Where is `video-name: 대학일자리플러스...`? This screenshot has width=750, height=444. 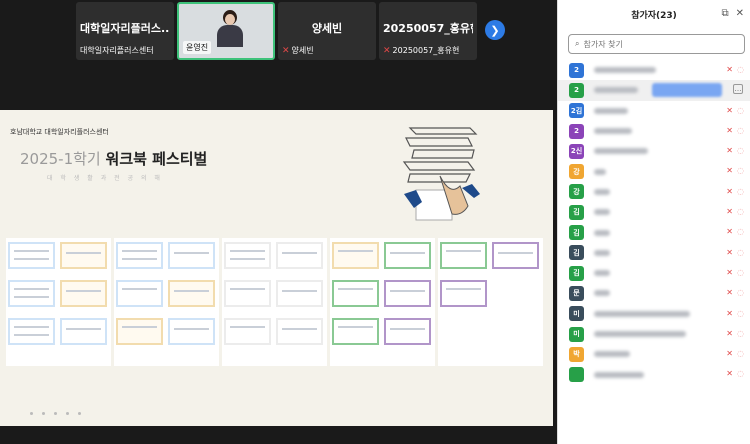
video-name: 대학일자리플러스... is located at coordinates (125, 28).